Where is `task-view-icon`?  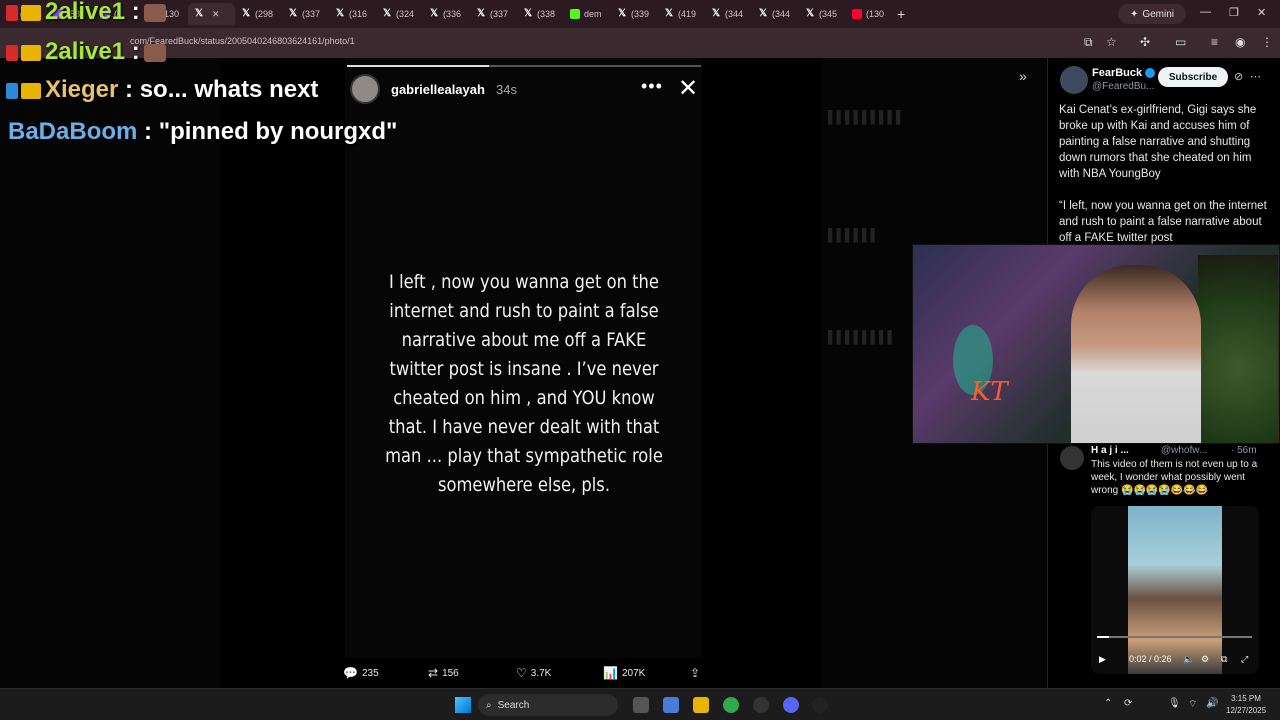
task-view-icon is located at coordinates (641, 705).